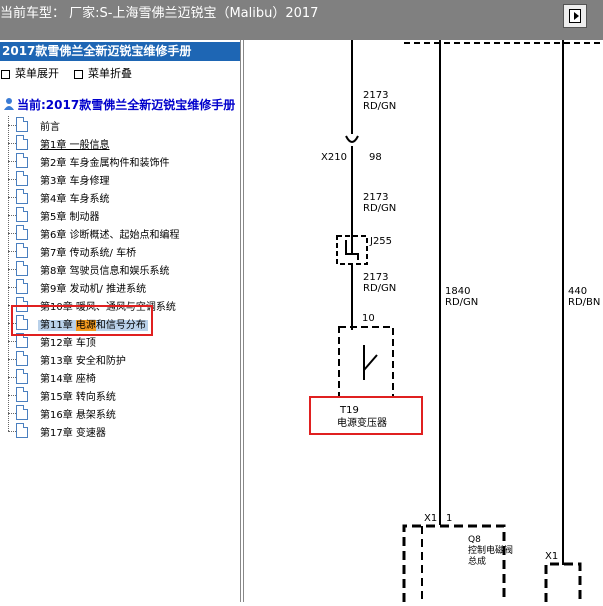  What do you see at coordinates (577, 291) in the screenshot?
I see `wire-440-circuit: 440` at bounding box center [577, 291].